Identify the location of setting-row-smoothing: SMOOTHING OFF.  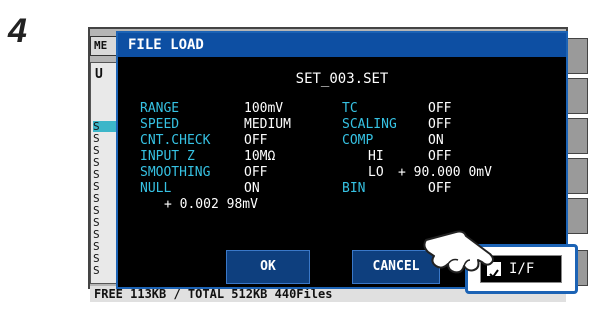
(203, 172).